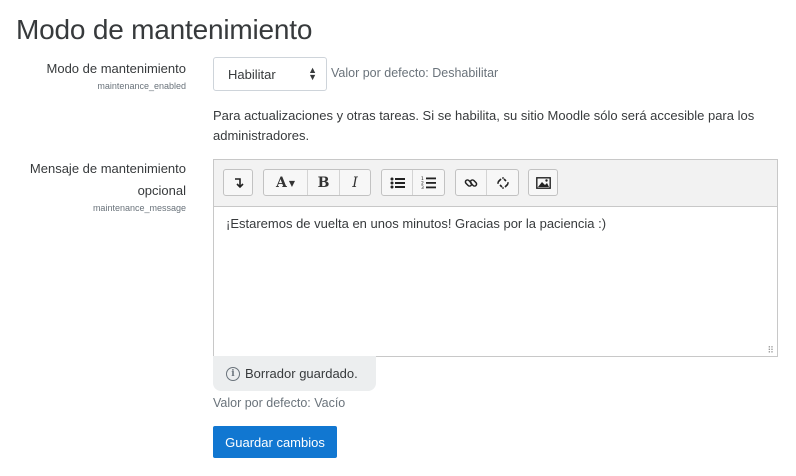 This screenshot has height=476, width=796. What do you see at coordinates (108, 180) in the screenshot?
I see `maintenance-message-label: Mensaje de mantenimiento opcional` at bounding box center [108, 180].